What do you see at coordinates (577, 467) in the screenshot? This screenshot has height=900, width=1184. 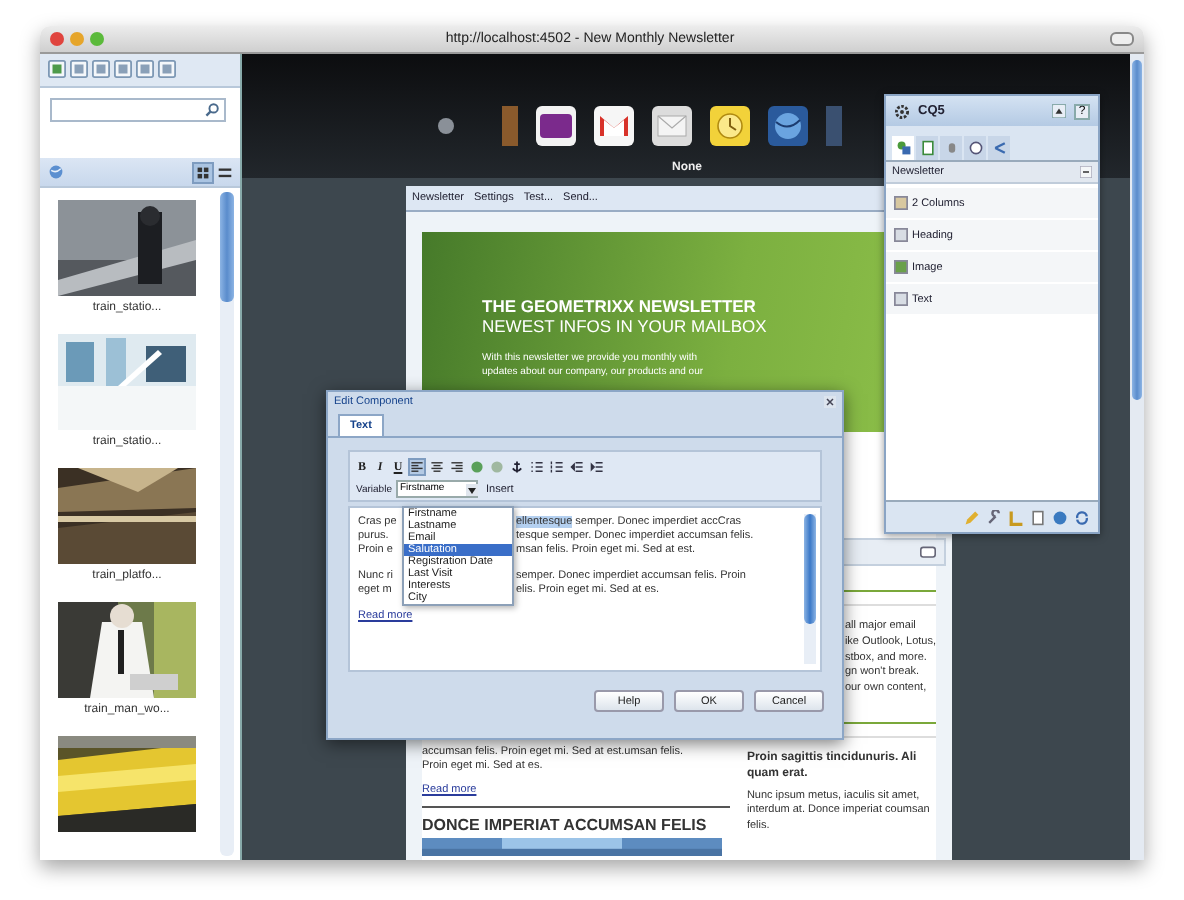 I see `outdent-icon` at bounding box center [577, 467].